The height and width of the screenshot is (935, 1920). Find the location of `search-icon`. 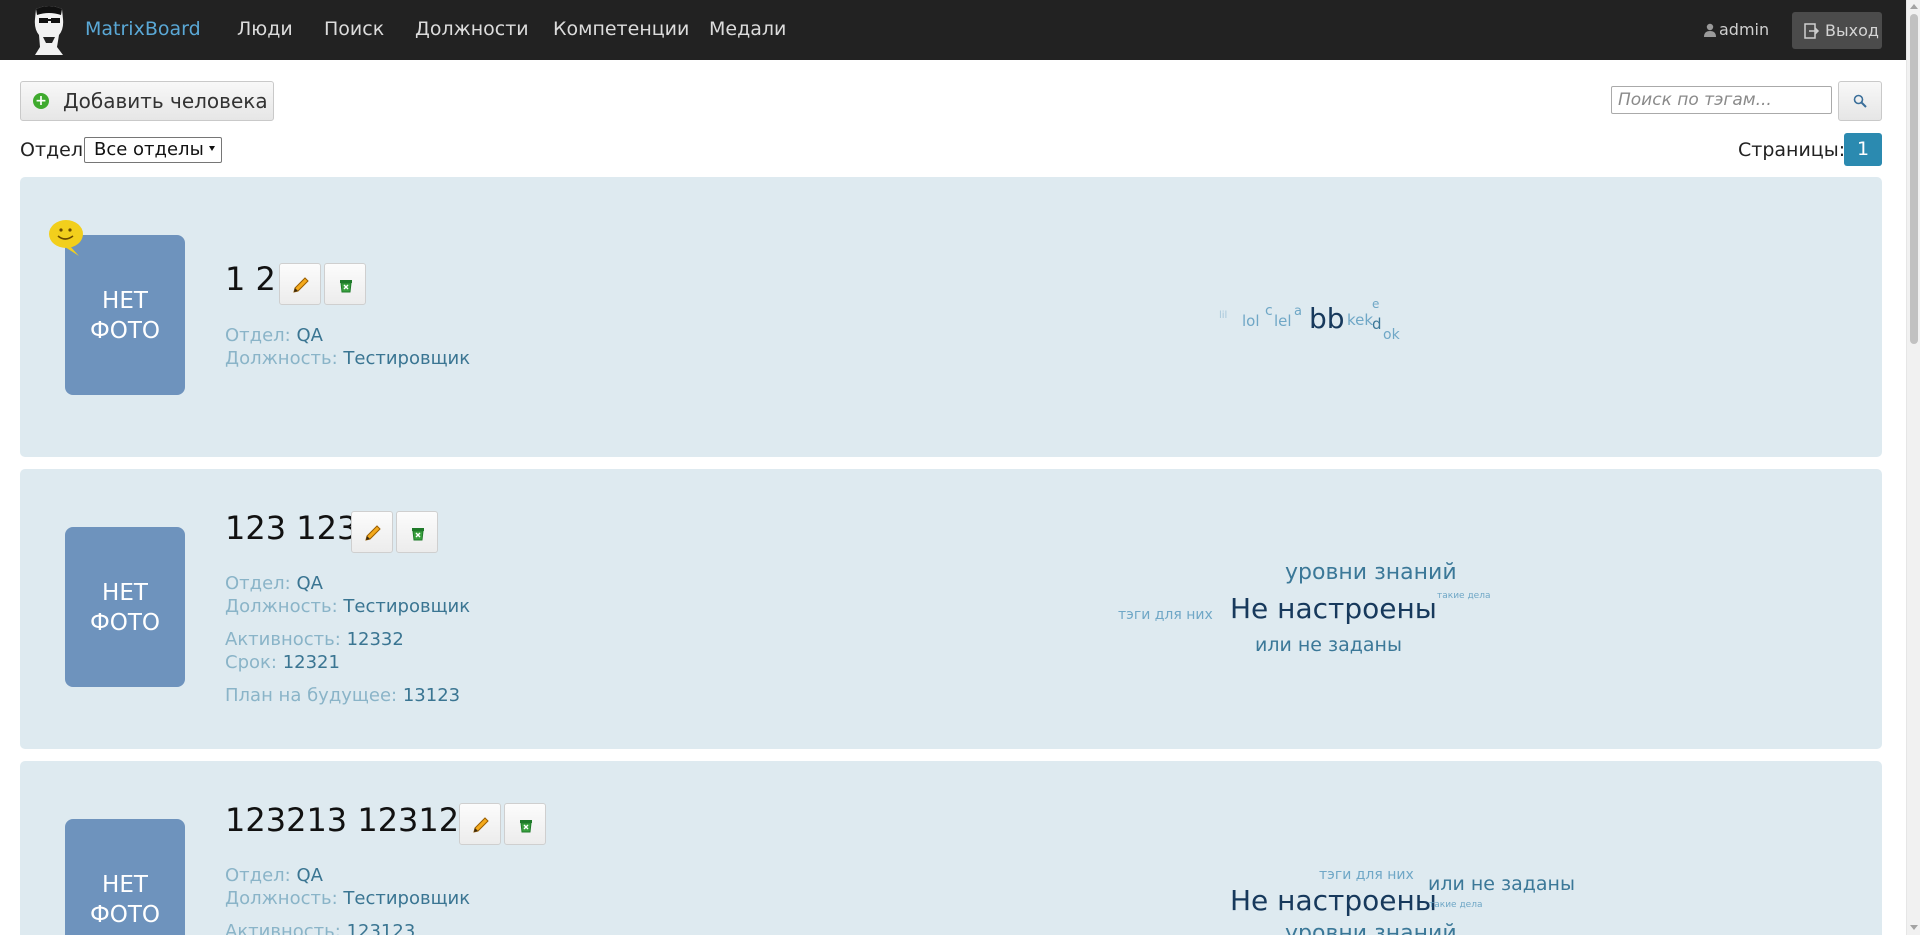

search-icon is located at coordinates (1860, 101).